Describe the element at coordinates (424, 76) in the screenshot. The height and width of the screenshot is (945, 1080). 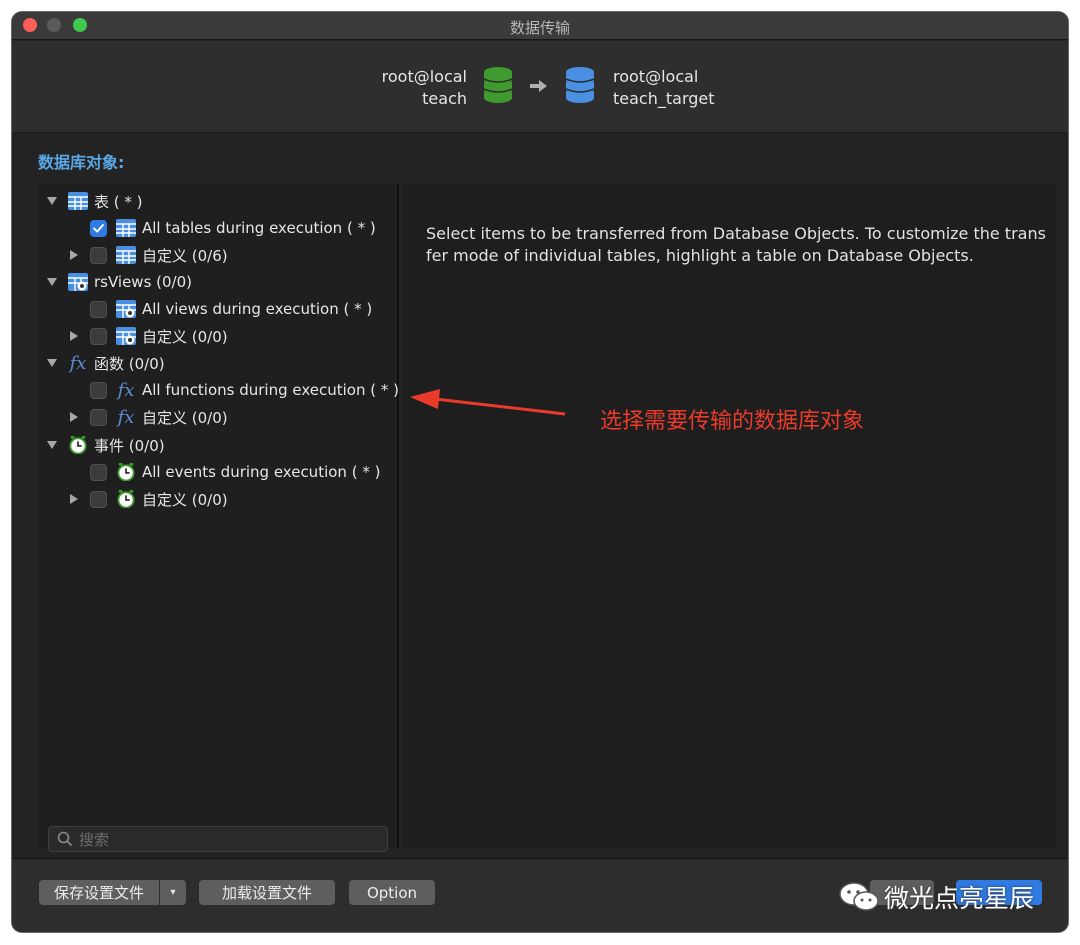
I see `source-connection: root@local` at that location.